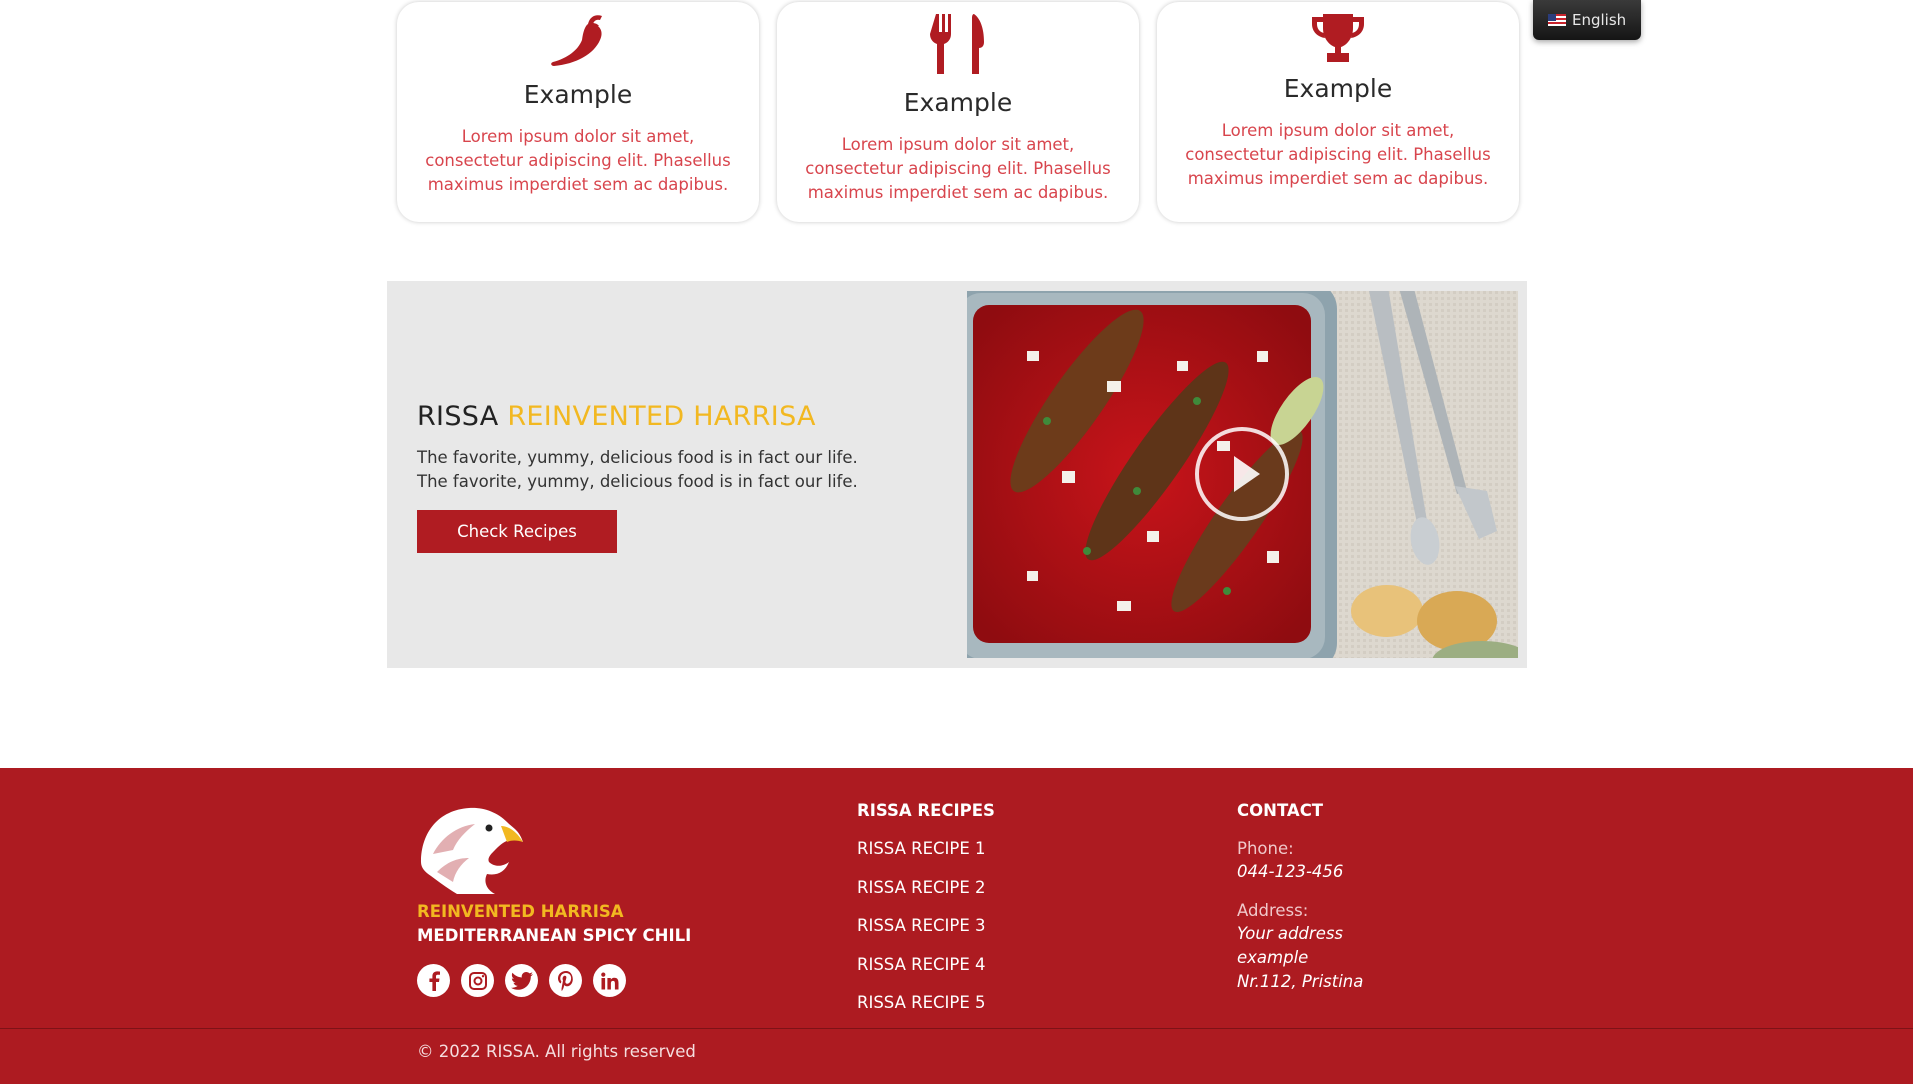 This screenshot has height=1084, width=1913. Describe the element at coordinates (1338, 38) in the screenshot. I see `trophy-icon` at that location.